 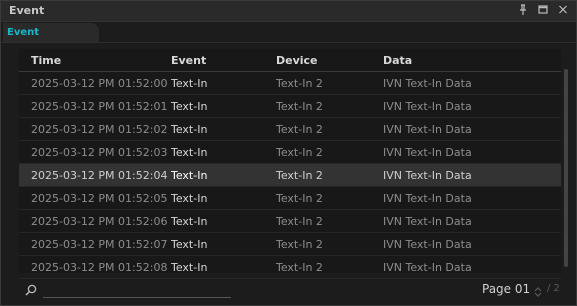 I want to click on search-underline, so click(x=137, y=297).